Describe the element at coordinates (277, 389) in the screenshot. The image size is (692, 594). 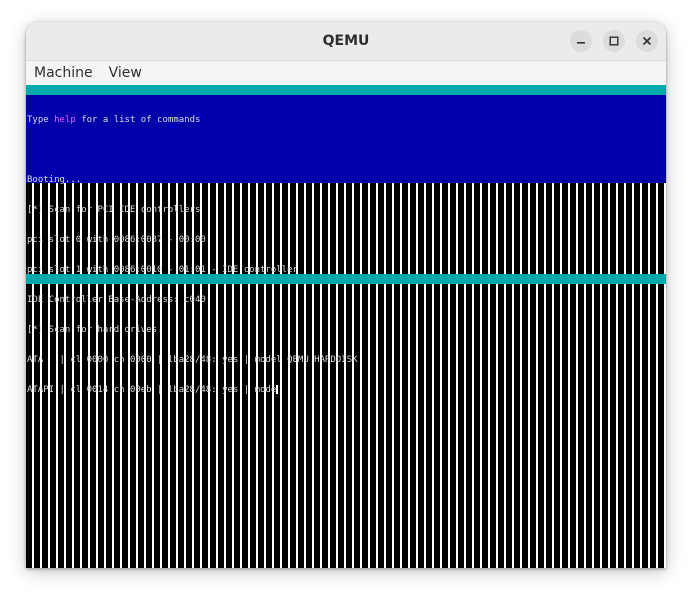
I see `text-cursor` at that location.